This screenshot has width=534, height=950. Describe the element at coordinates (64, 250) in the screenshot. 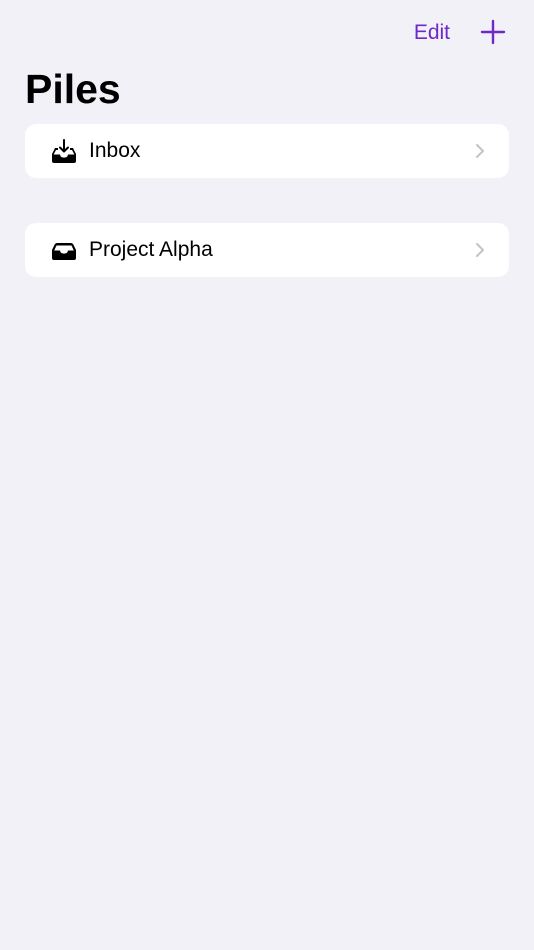

I see `tray-icon` at that location.